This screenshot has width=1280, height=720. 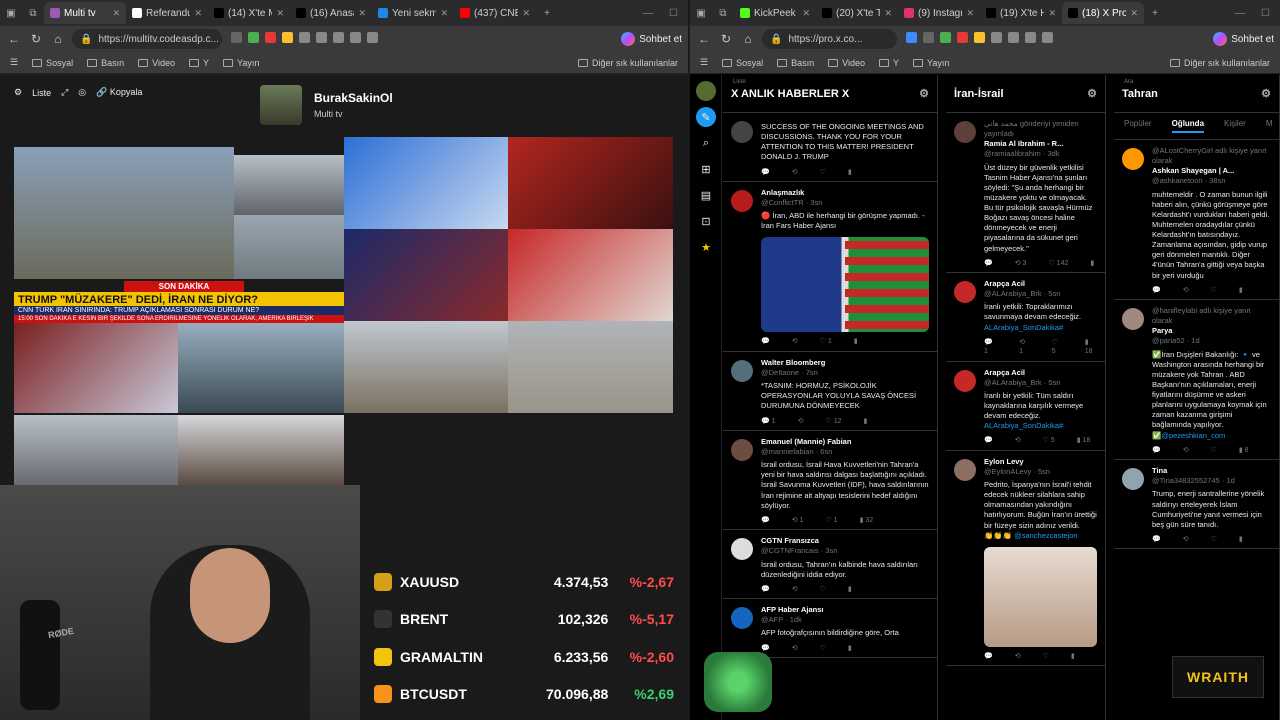 What do you see at coordinates (706, 91) in the screenshot?
I see `account-avatar` at bounding box center [706, 91].